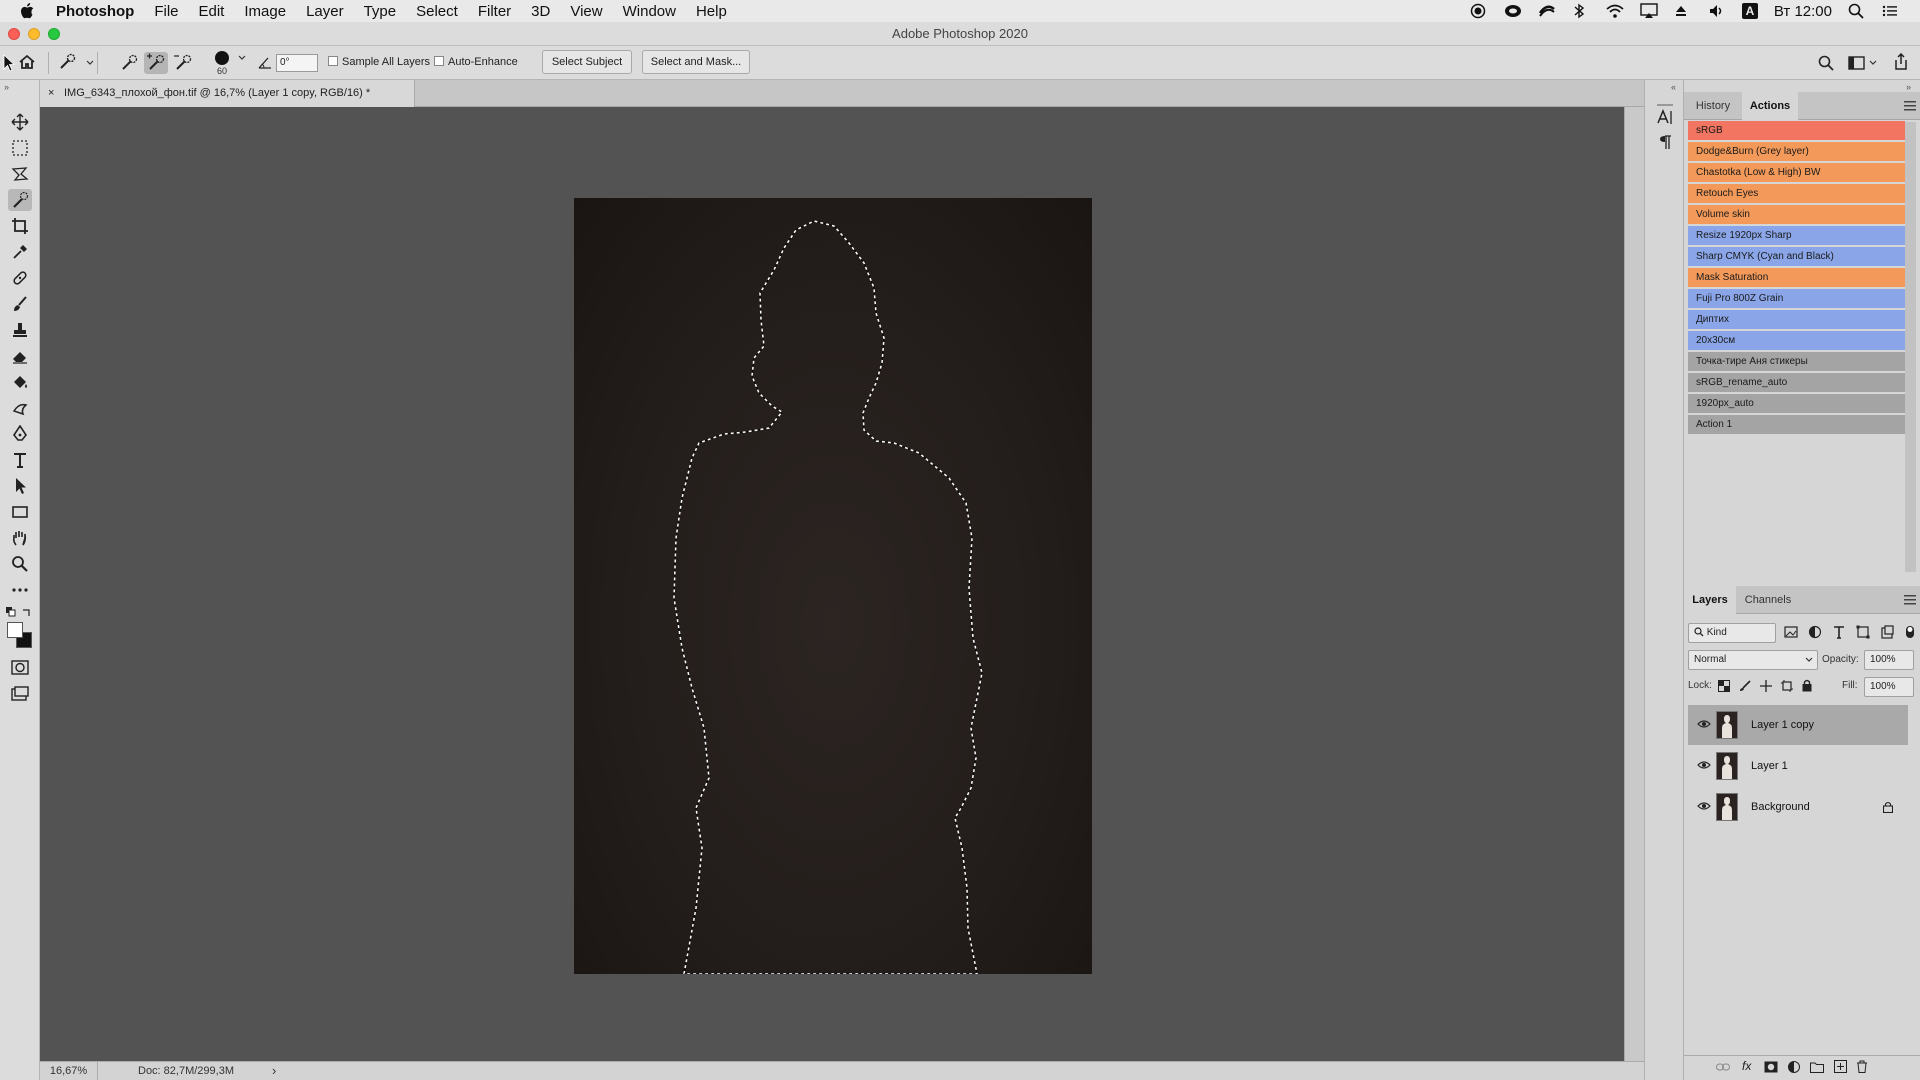 Image resolution: width=1920 pixels, height=1080 pixels. I want to click on auto-enhance-checkbox, so click(439, 61).